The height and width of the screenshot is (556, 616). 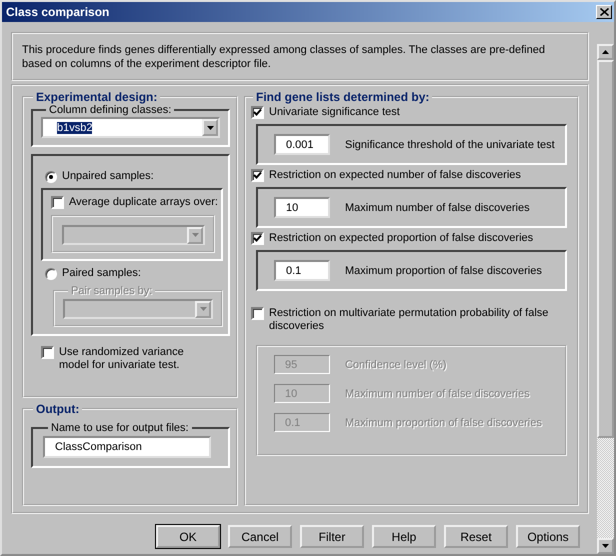 What do you see at coordinates (108, 176) in the screenshot?
I see `radio-label: Unpaired samples:` at bounding box center [108, 176].